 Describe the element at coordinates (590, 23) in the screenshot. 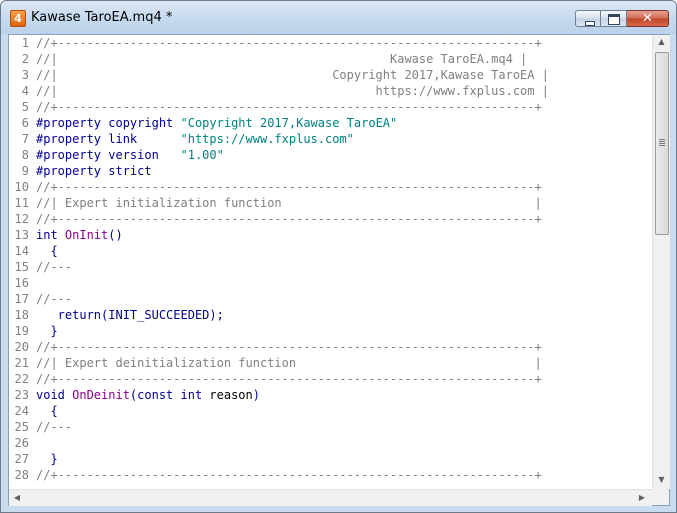

I see `minimize-icon` at that location.